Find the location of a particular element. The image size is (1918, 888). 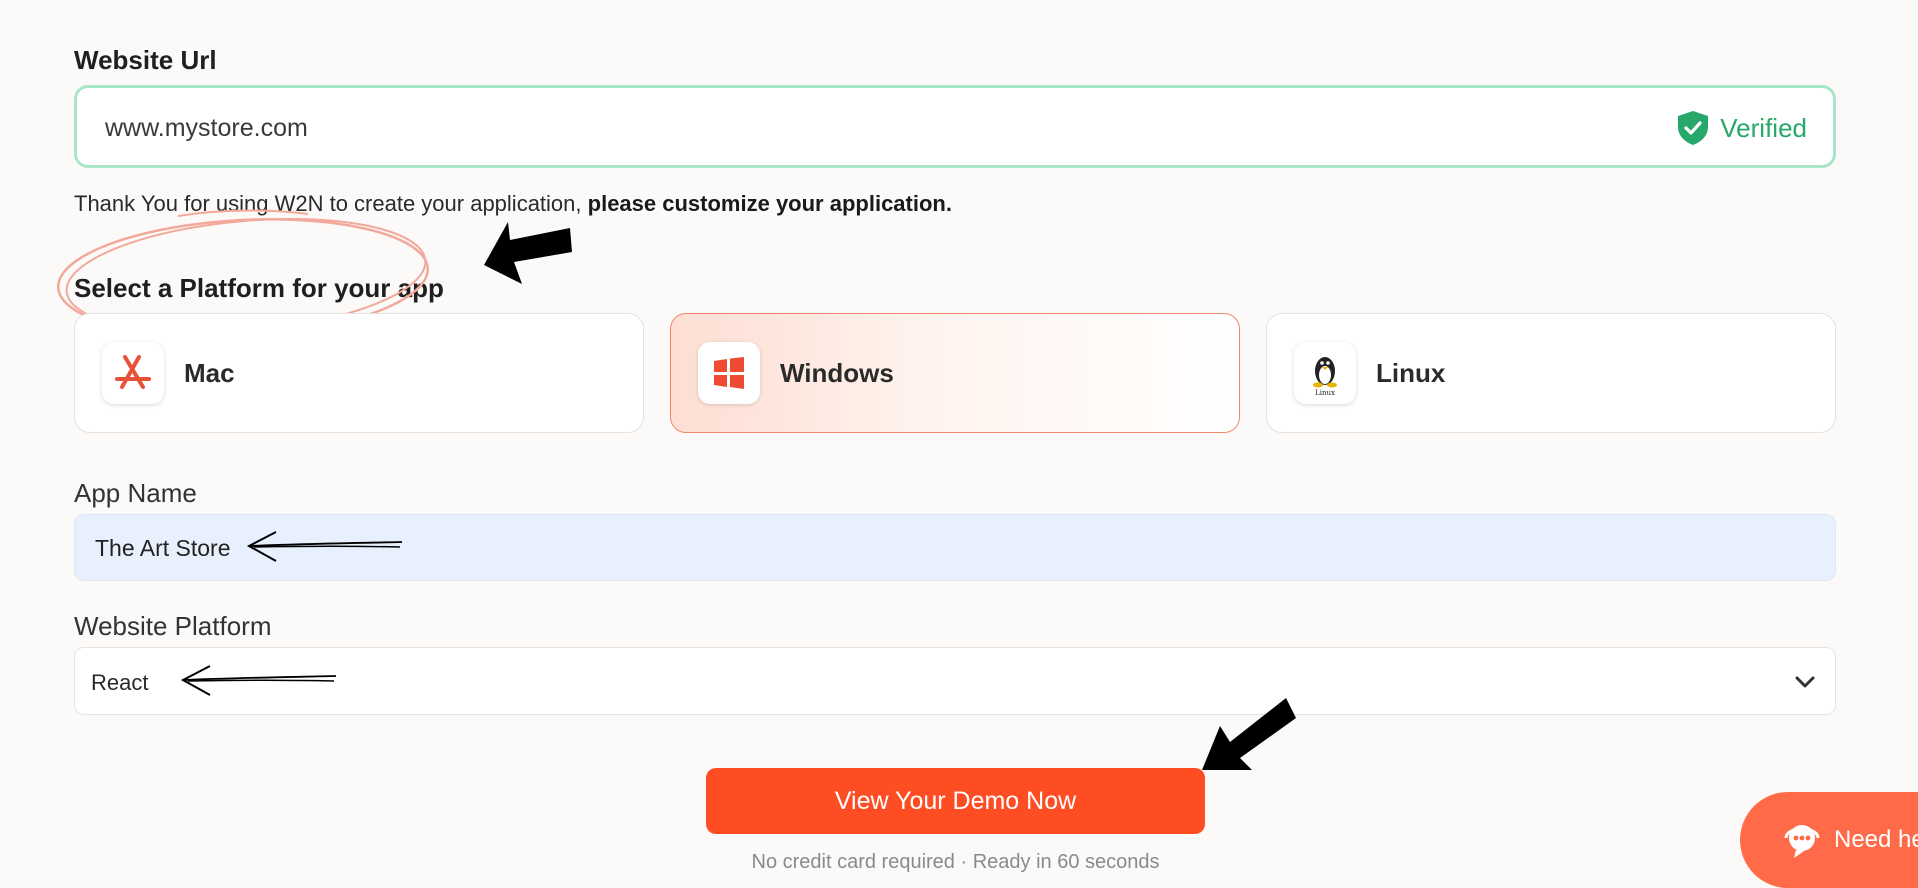

app-name-value: The Art Store is located at coordinates (163, 548).